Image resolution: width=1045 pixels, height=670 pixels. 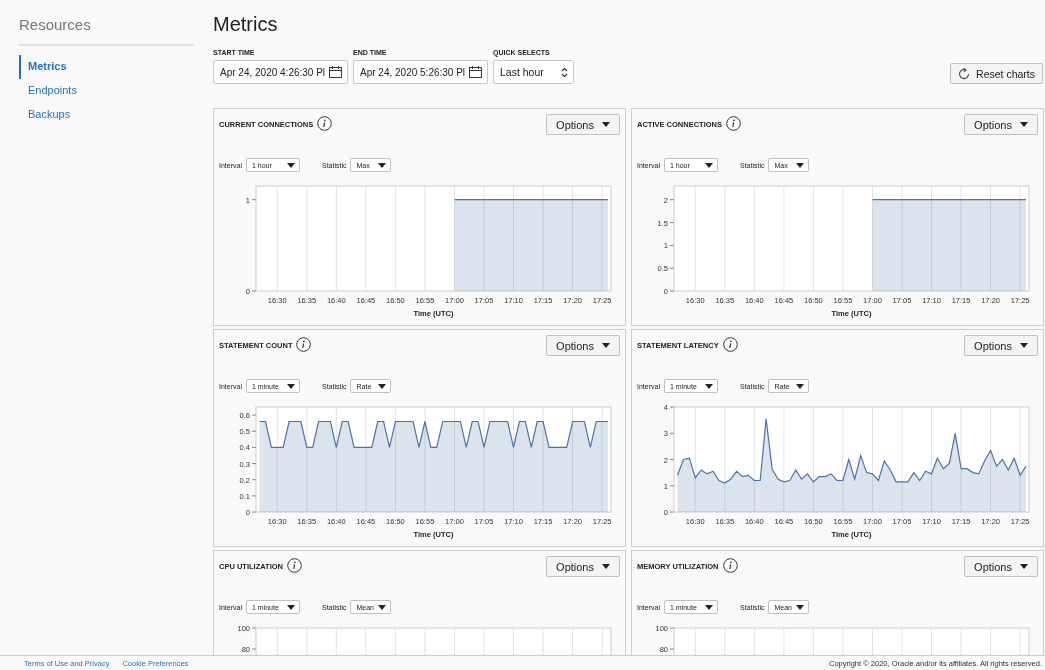 I want to click on sidebar-item: Metrics, so click(x=106, y=67).